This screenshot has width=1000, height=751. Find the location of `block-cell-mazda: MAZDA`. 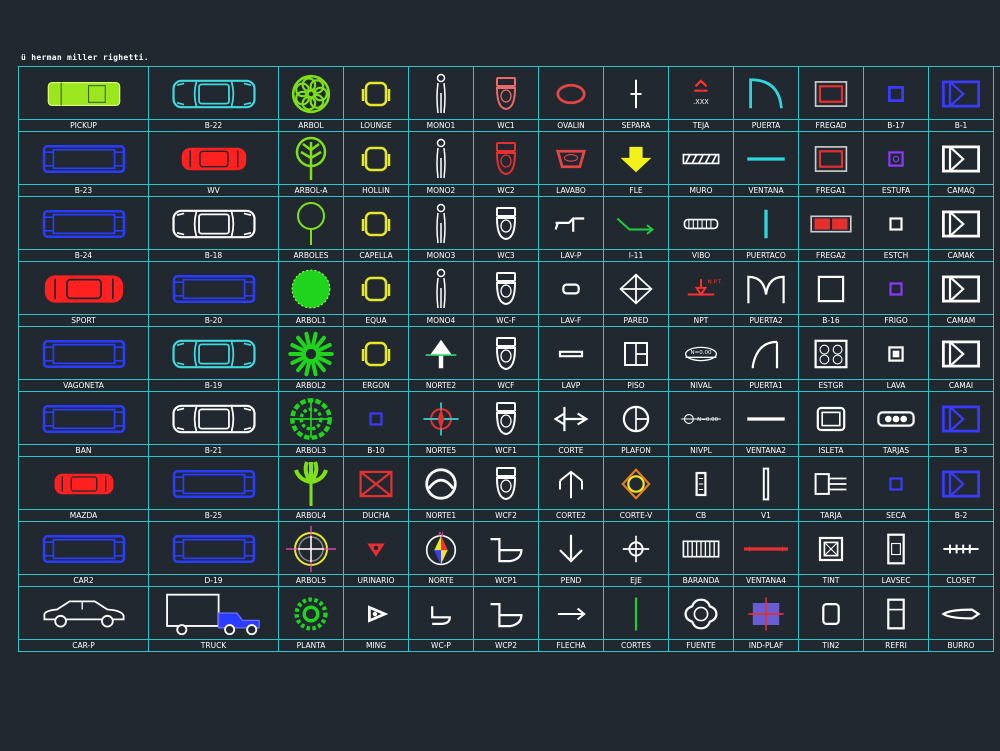

block-cell-mazda: MAZDA is located at coordinates (84, 489).